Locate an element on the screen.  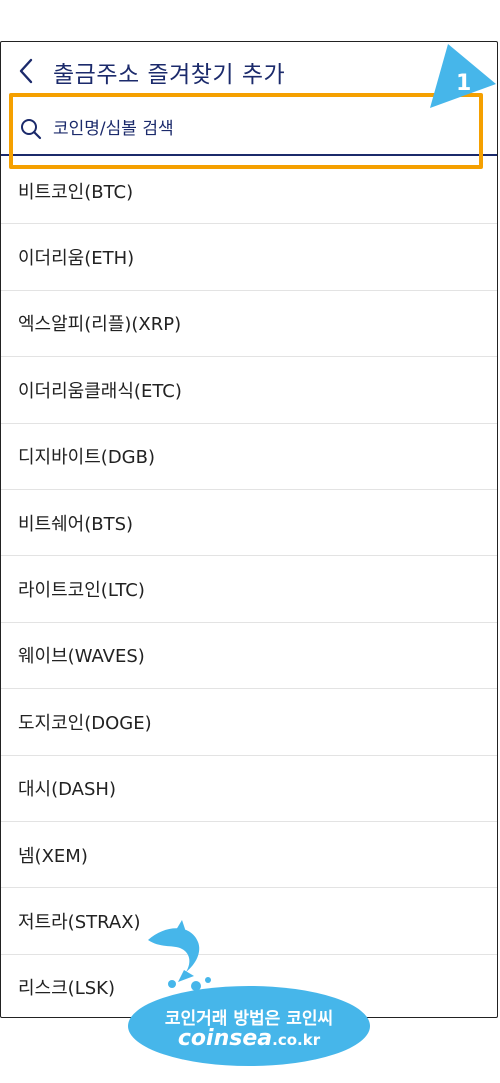
header: 출금주소 즐겨찾기 추가 is located at coordinates (249, 71).